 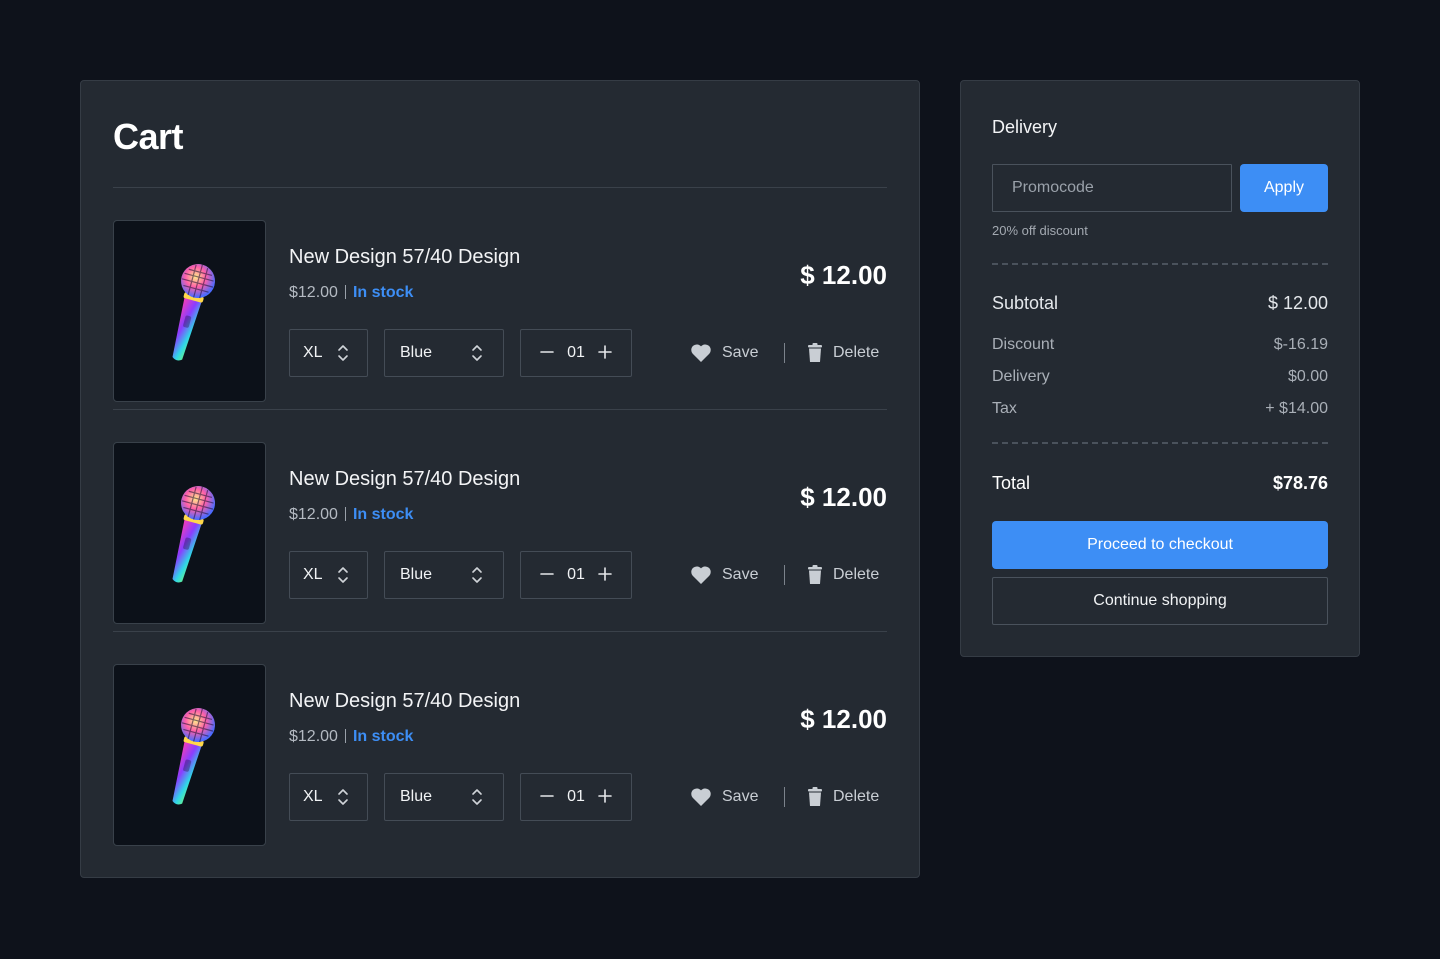 I want to click on subtotal-value: $ 12.00, so click(x=1297, y=303).